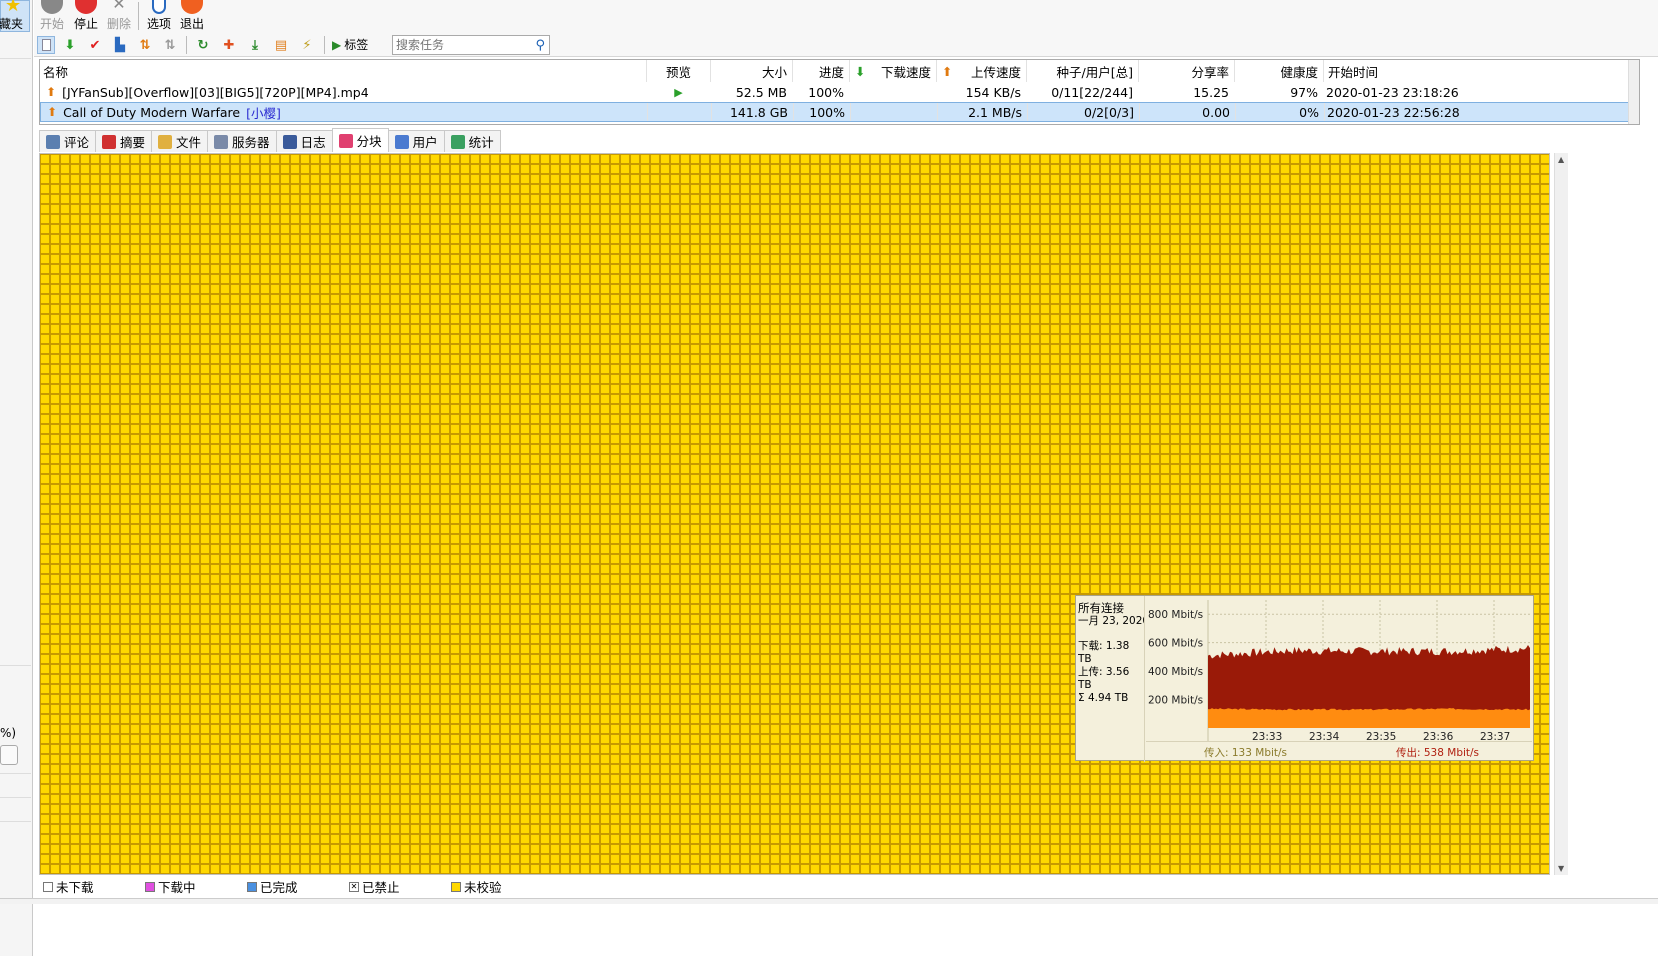 Image resolution: width=1658 pixels, height=956 pixels. What do you see at coordinates (1561, 514) in the screenshot?
I see `piece-map-scrollbar: ▲ ▼` at bounding box center [1561, 514].